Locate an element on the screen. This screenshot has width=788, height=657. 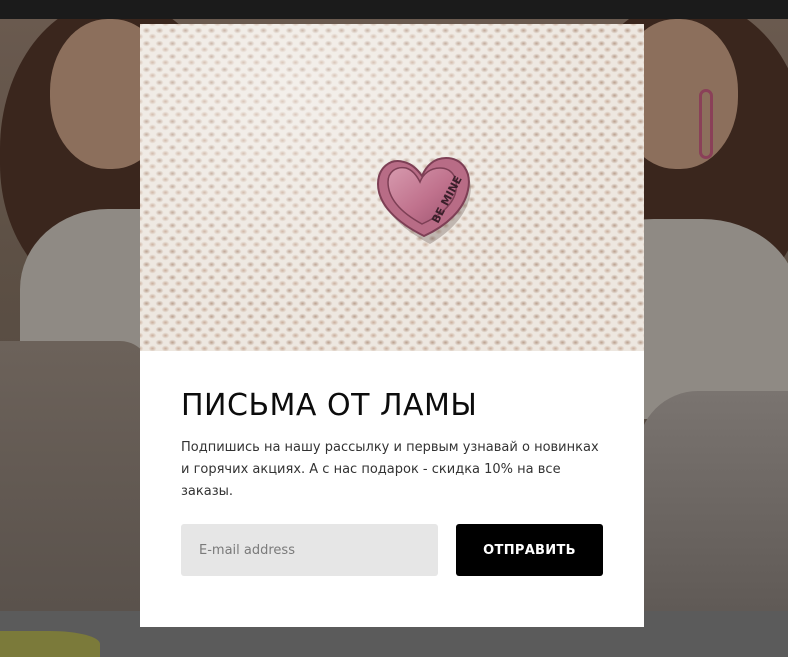
email-input is located at coordinates (309, 550).